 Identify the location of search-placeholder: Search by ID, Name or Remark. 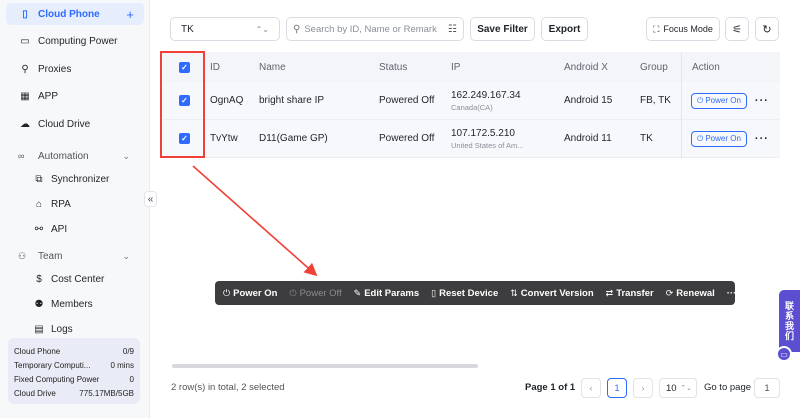
(370, 29).